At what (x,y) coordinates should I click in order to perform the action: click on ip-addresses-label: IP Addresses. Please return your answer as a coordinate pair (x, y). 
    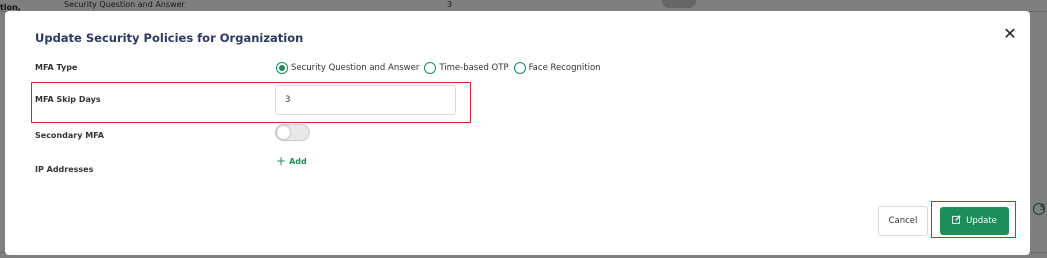
    Looking at the image, I should click on (64, 169).